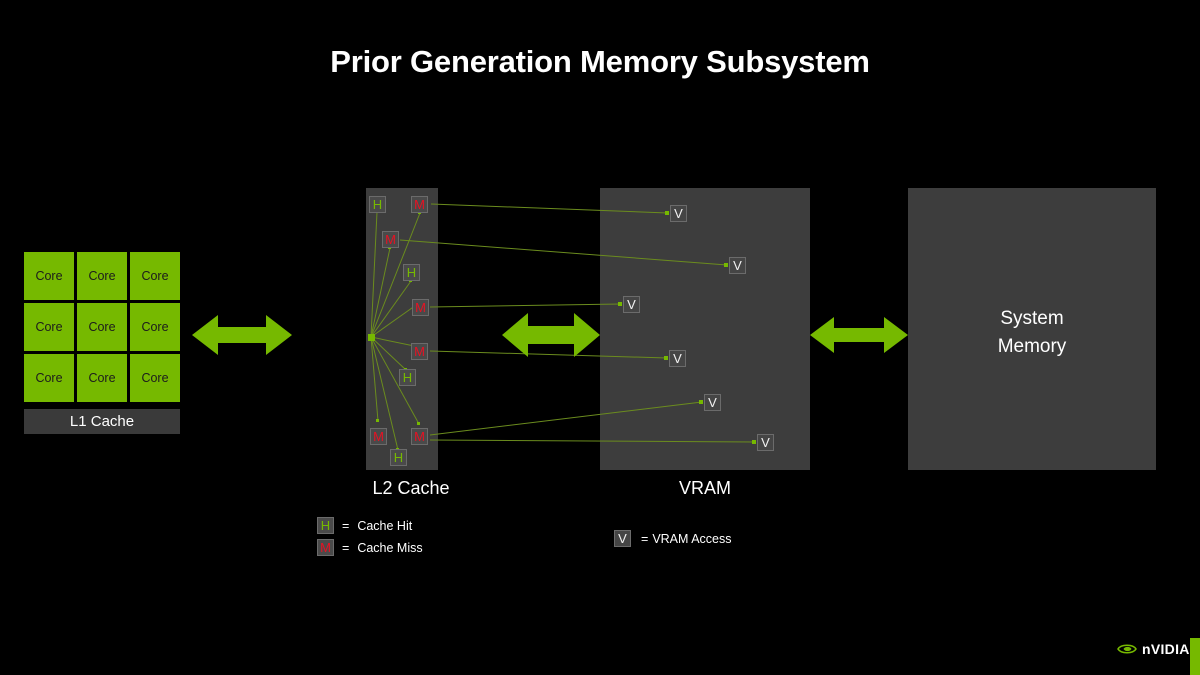  Describe the element at coordinates (704, 488) in the screenshot. I see `vram-caption: VRAM` at that location.